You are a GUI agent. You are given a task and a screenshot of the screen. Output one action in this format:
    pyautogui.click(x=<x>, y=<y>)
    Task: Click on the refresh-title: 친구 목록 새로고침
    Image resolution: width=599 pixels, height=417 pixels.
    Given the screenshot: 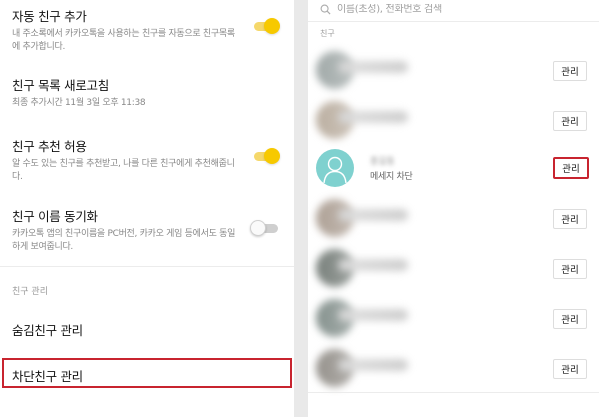 What is the action you would take?
    pyautogui.click(x=60, y=85)
    